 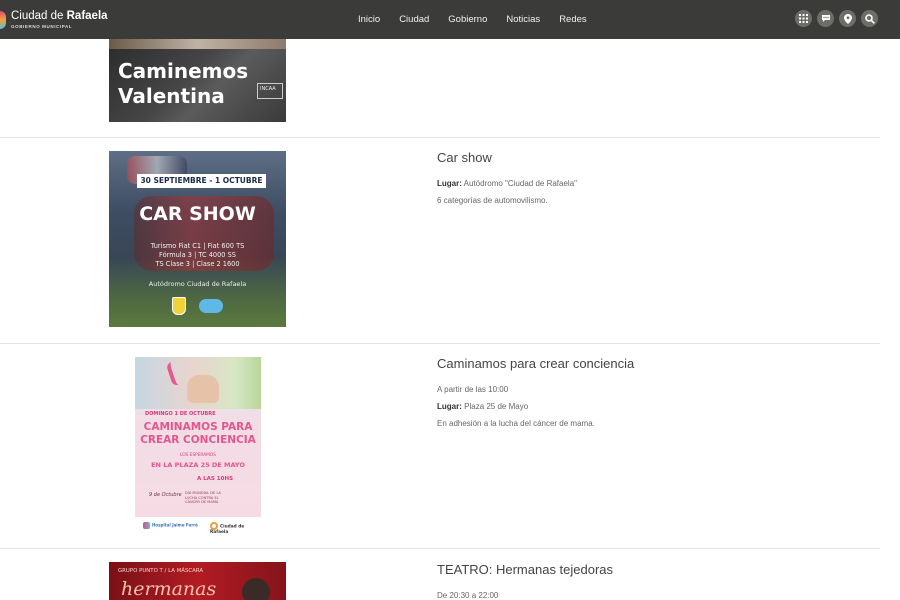 I want to click on hospital-logo-text: Hospital Jaime Ferré, so click(x=175, y=525).